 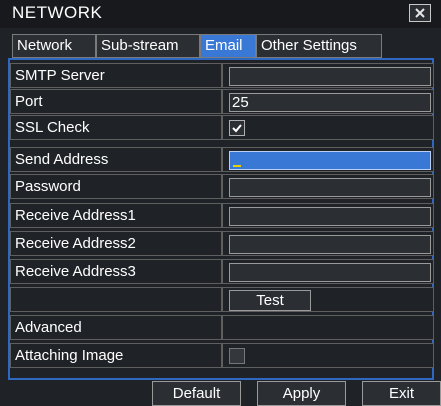 I want to click on receive-address1-label: Receive Address1, so click(x=116, y=215).